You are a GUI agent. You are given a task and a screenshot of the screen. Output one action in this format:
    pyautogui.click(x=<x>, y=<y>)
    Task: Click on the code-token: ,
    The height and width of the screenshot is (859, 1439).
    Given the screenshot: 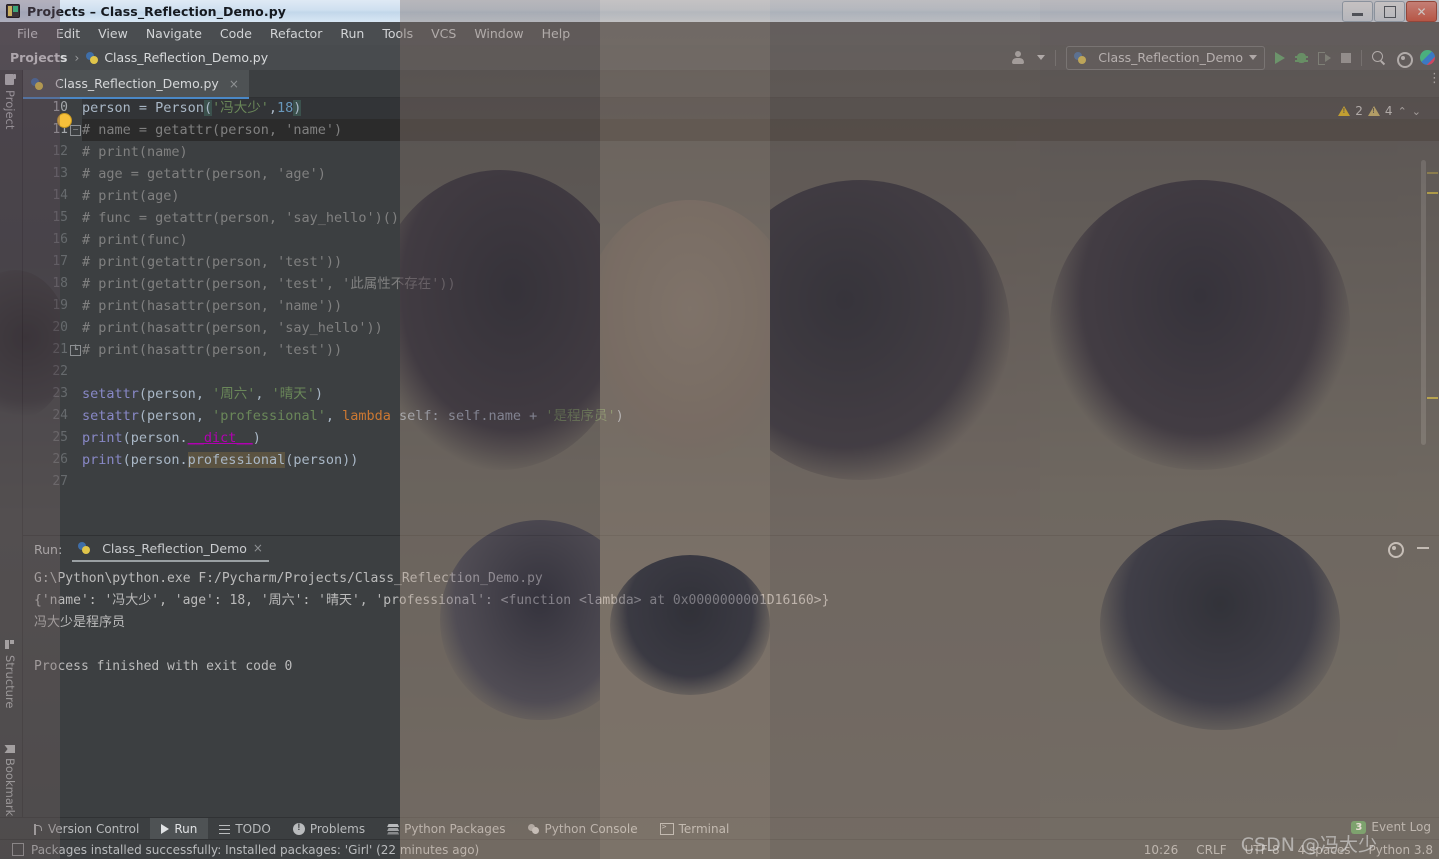 What is the action you would take?
    pyautogui.click(x=263, y=394)
    